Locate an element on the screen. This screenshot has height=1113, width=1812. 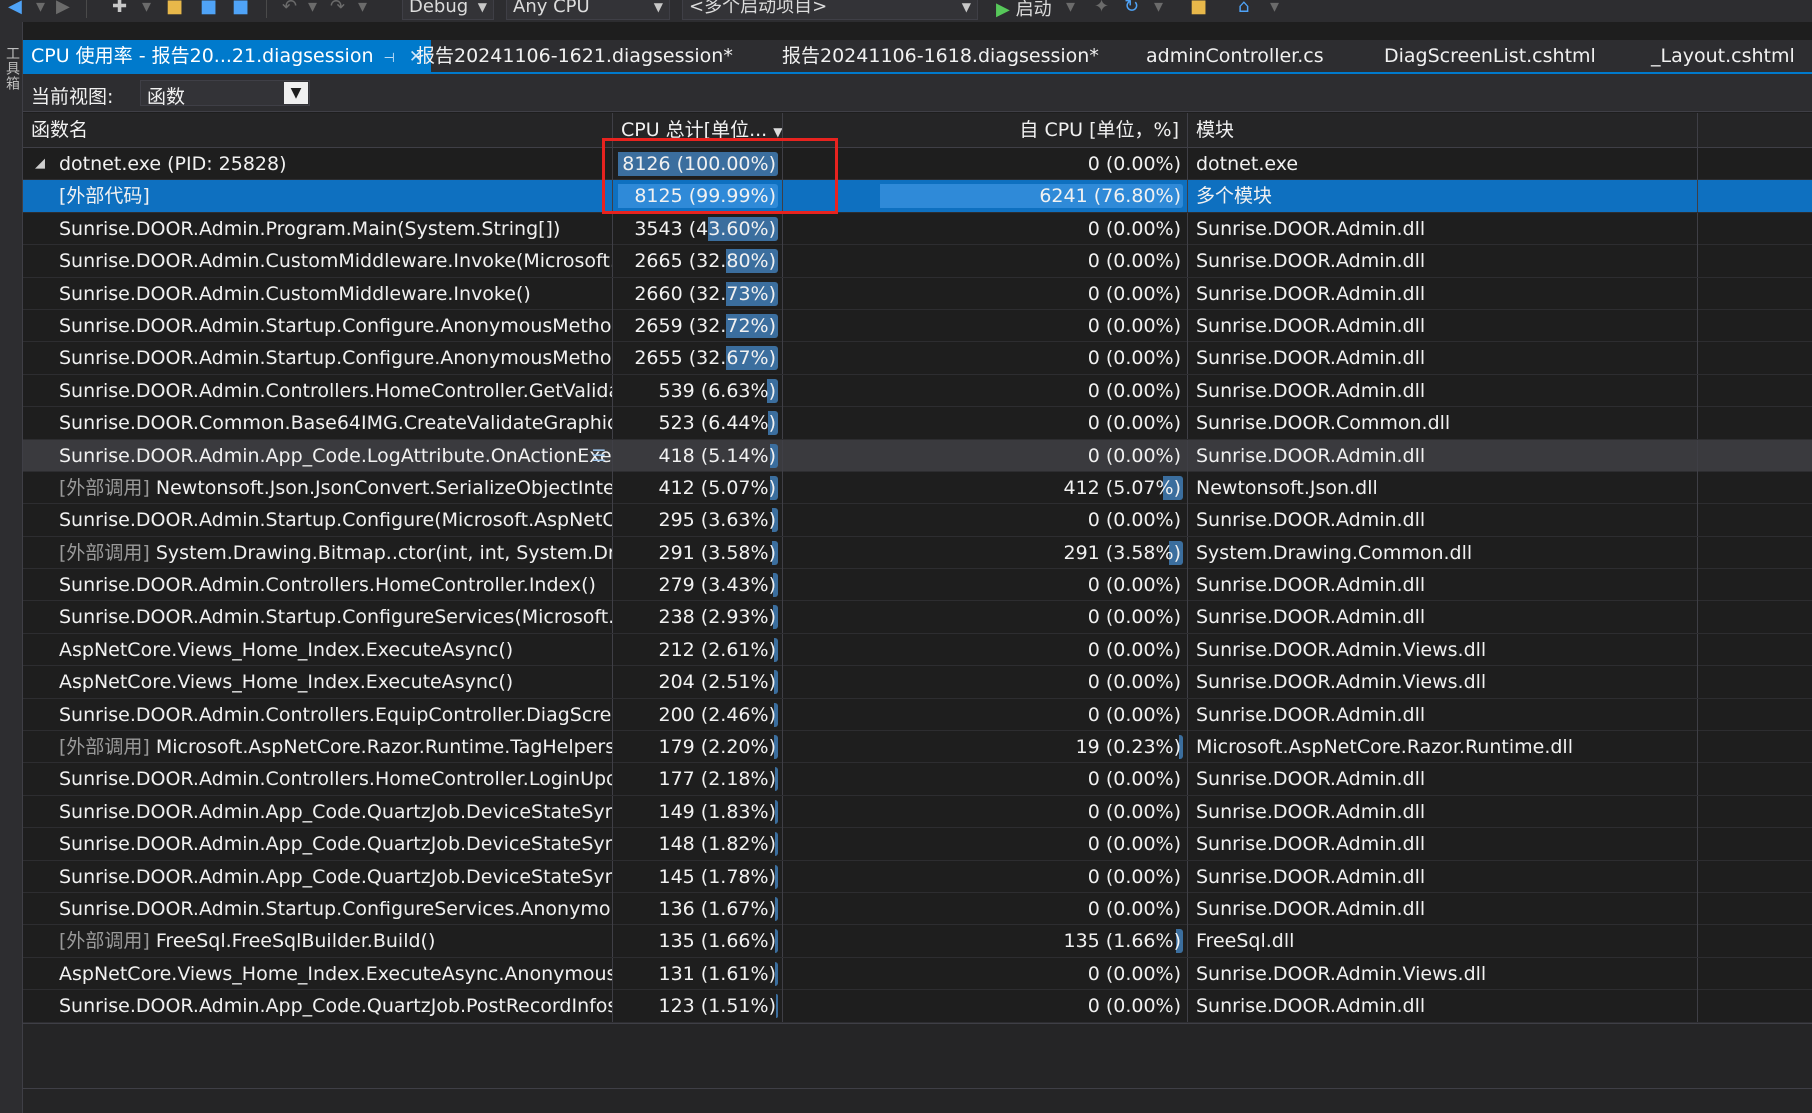
cpu-total-cell: 238 (2.93%) is located at coordinates (698, 617).